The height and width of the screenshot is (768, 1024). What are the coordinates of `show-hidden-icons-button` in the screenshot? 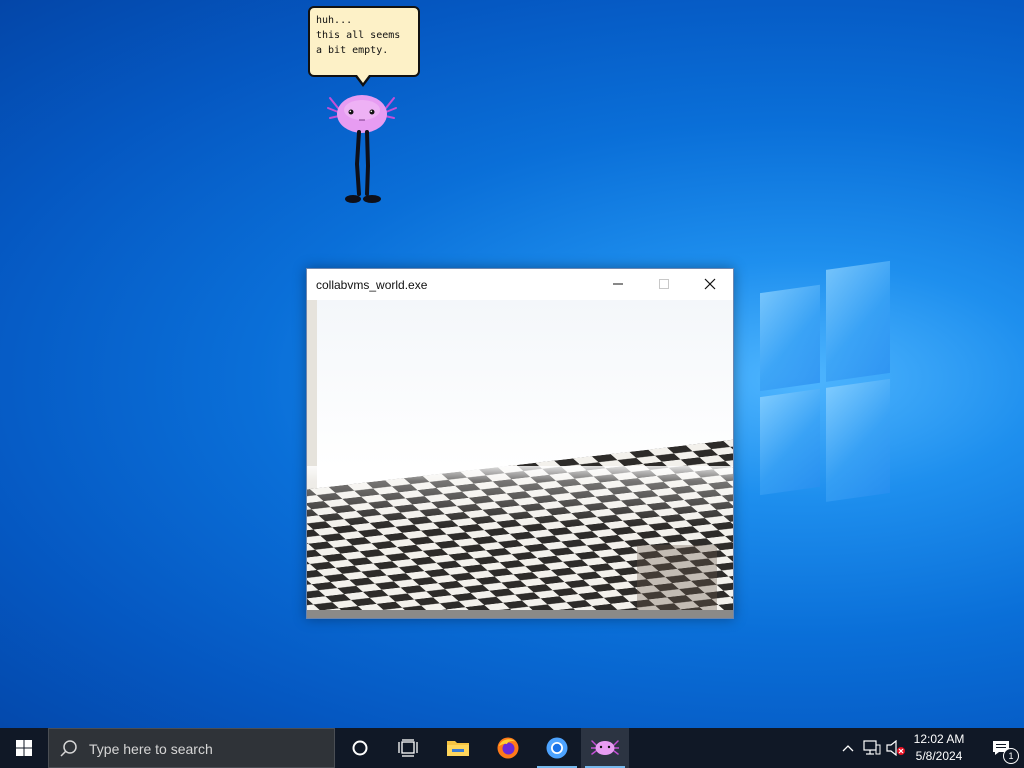 It's located at (848, 748).